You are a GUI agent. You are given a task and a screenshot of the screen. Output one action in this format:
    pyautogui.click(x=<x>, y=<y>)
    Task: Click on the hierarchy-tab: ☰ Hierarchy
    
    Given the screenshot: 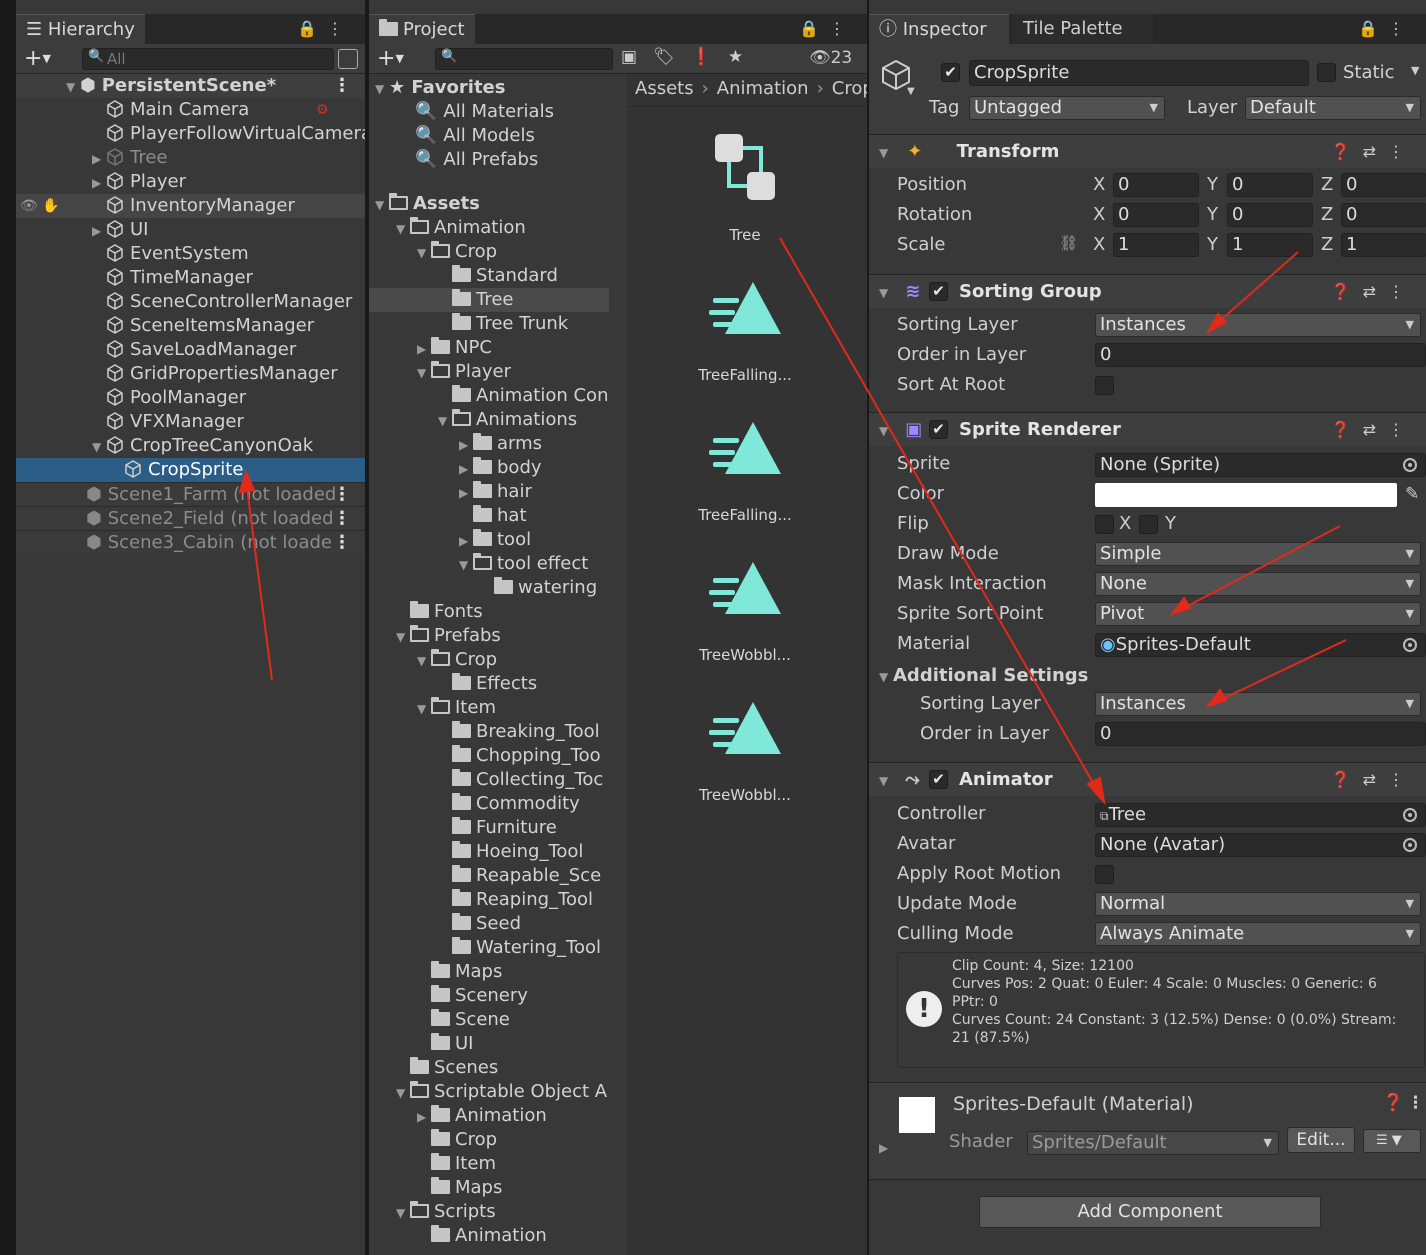 What is the action you would take?
    pyautogui.click(x=80, y=29)
    